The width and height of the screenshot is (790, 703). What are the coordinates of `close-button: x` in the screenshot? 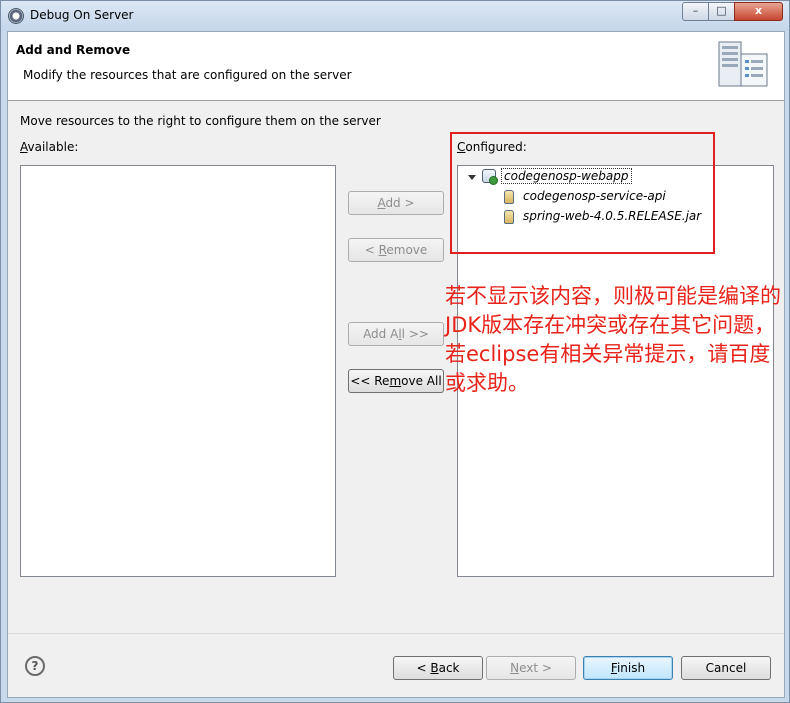 It's located at (758, 11).